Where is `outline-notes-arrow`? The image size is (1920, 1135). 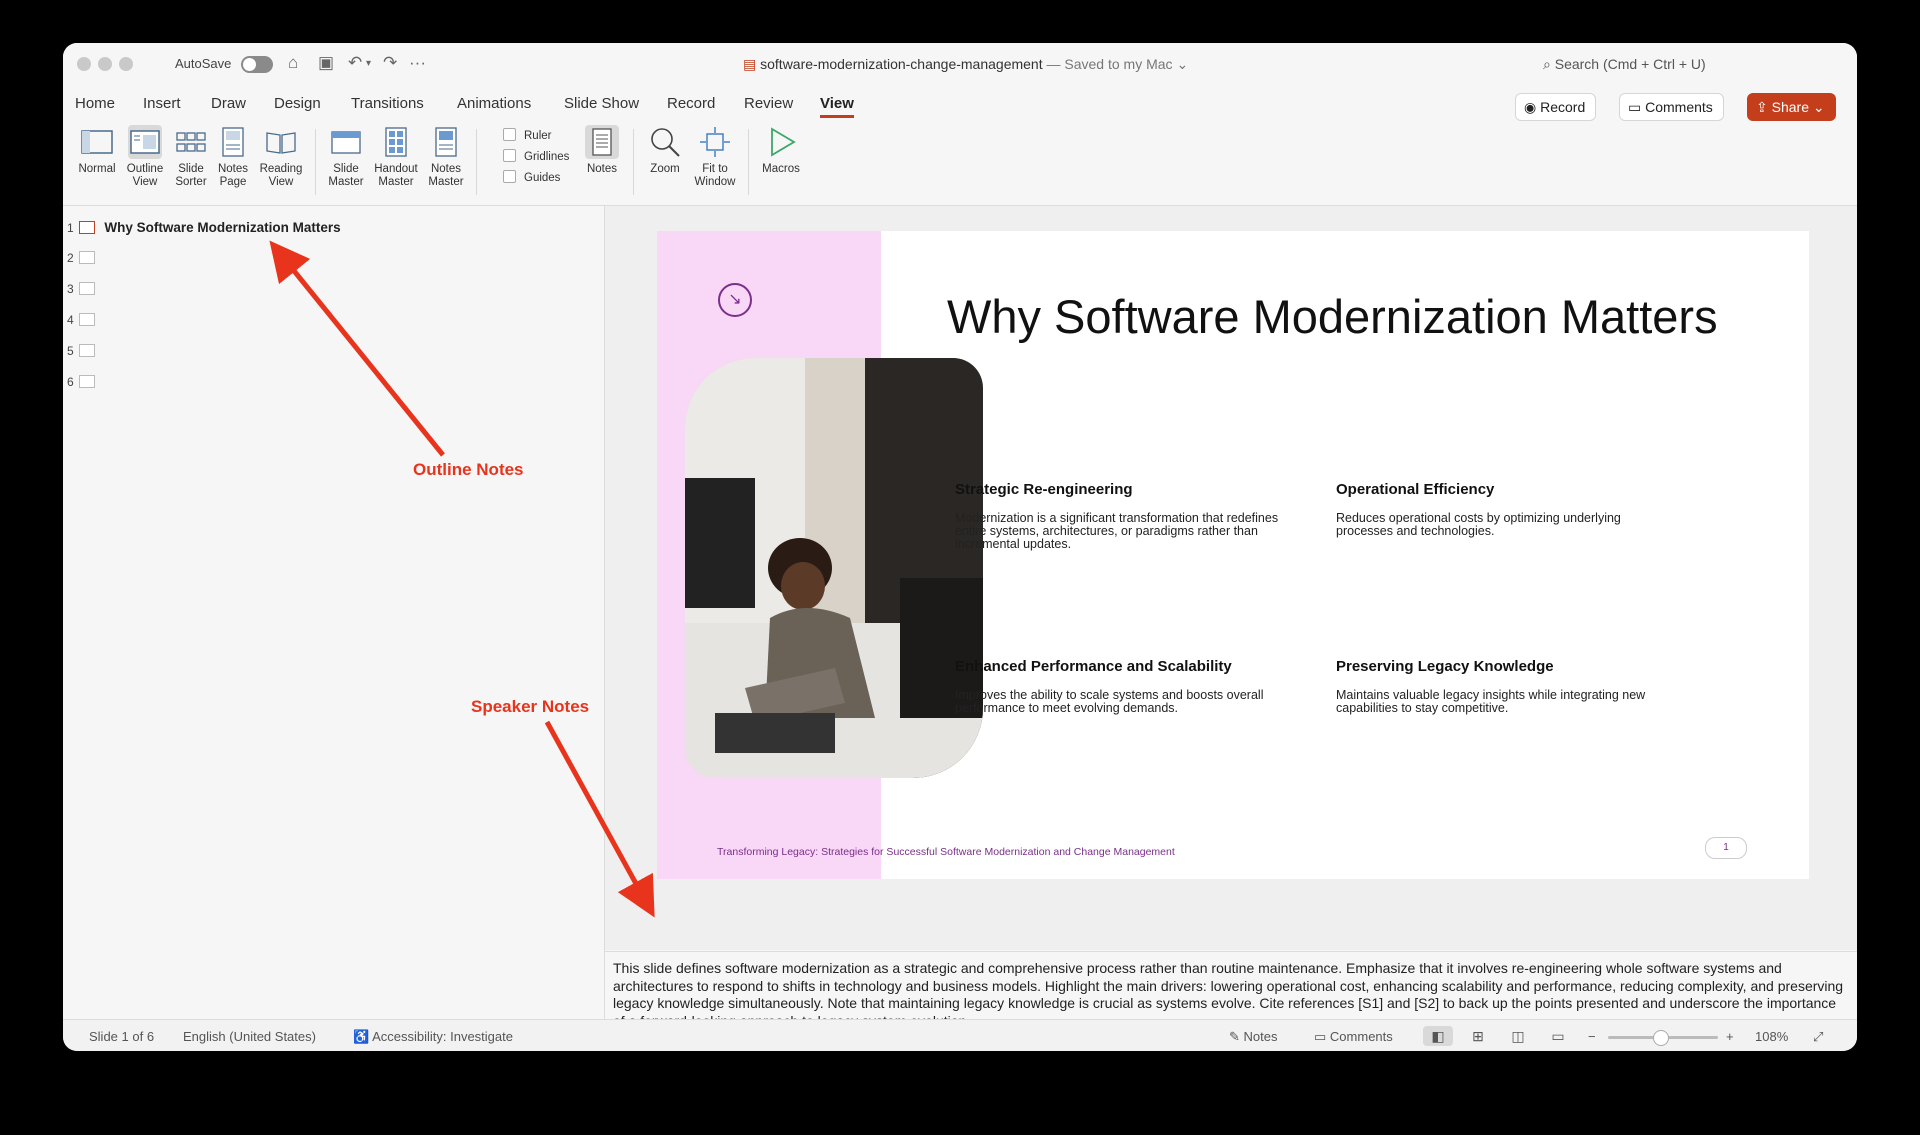 outline-notes-arrow is located at coordinates (357, 348).